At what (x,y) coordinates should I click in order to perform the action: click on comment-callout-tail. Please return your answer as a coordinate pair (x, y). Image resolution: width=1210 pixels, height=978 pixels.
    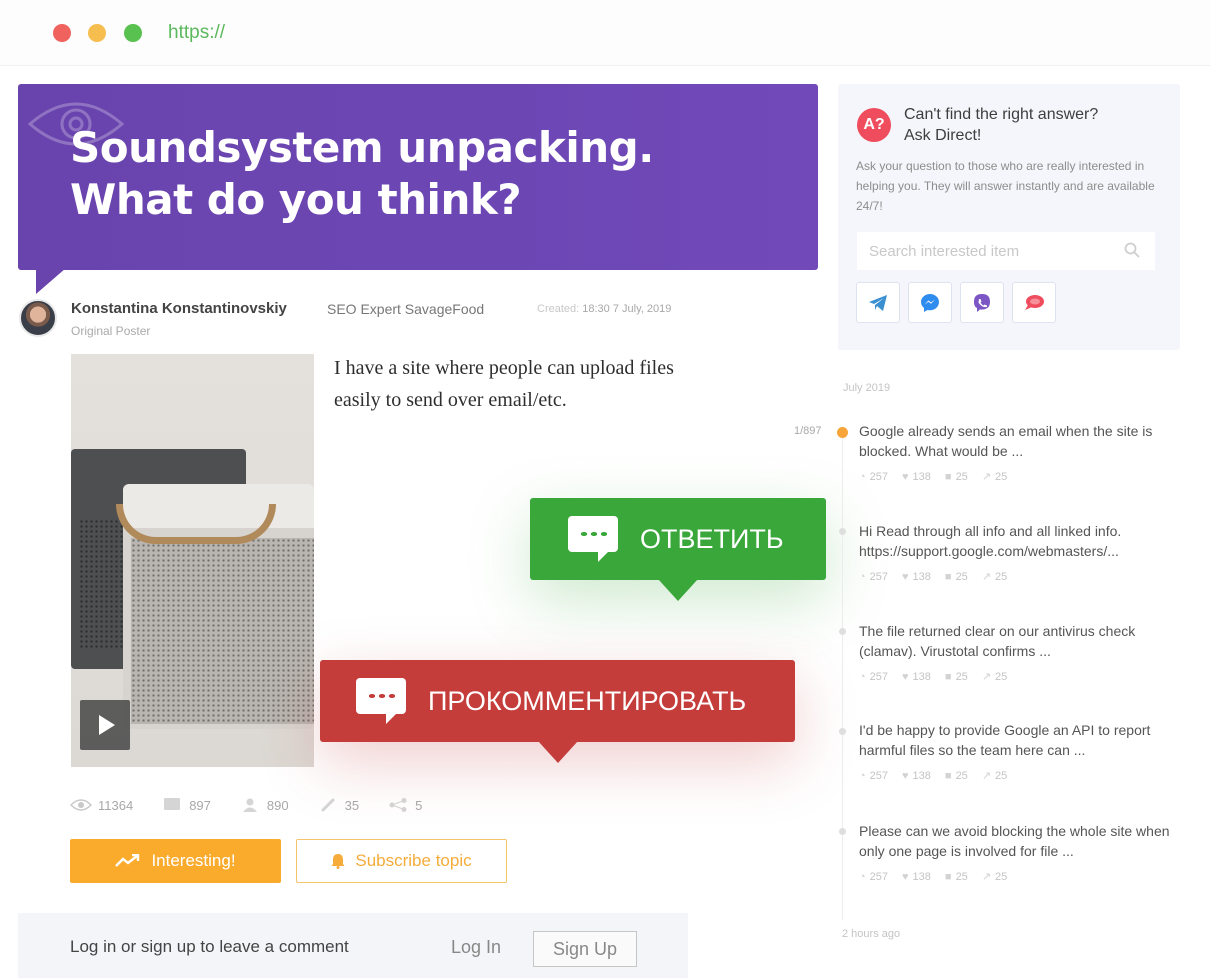
    Looking at the image, I should click on (558, 752).